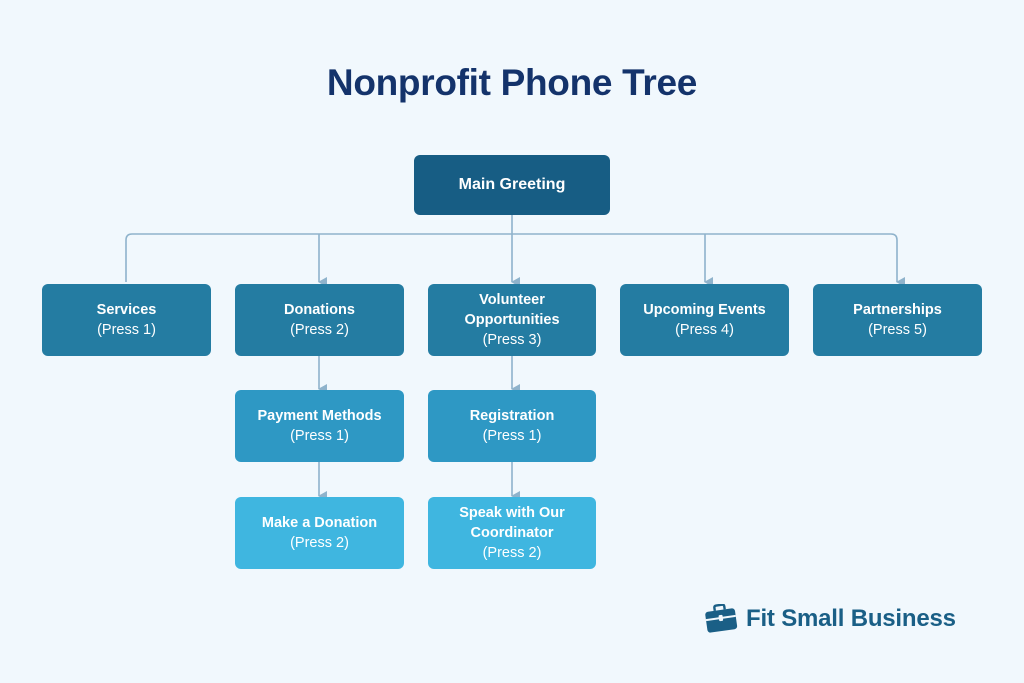 The image size is (1024, 683). What do you see at coordinates (319, 416) in the screenshot?
I see `node-label: Payment Methods` at bounding box center [319, 416].